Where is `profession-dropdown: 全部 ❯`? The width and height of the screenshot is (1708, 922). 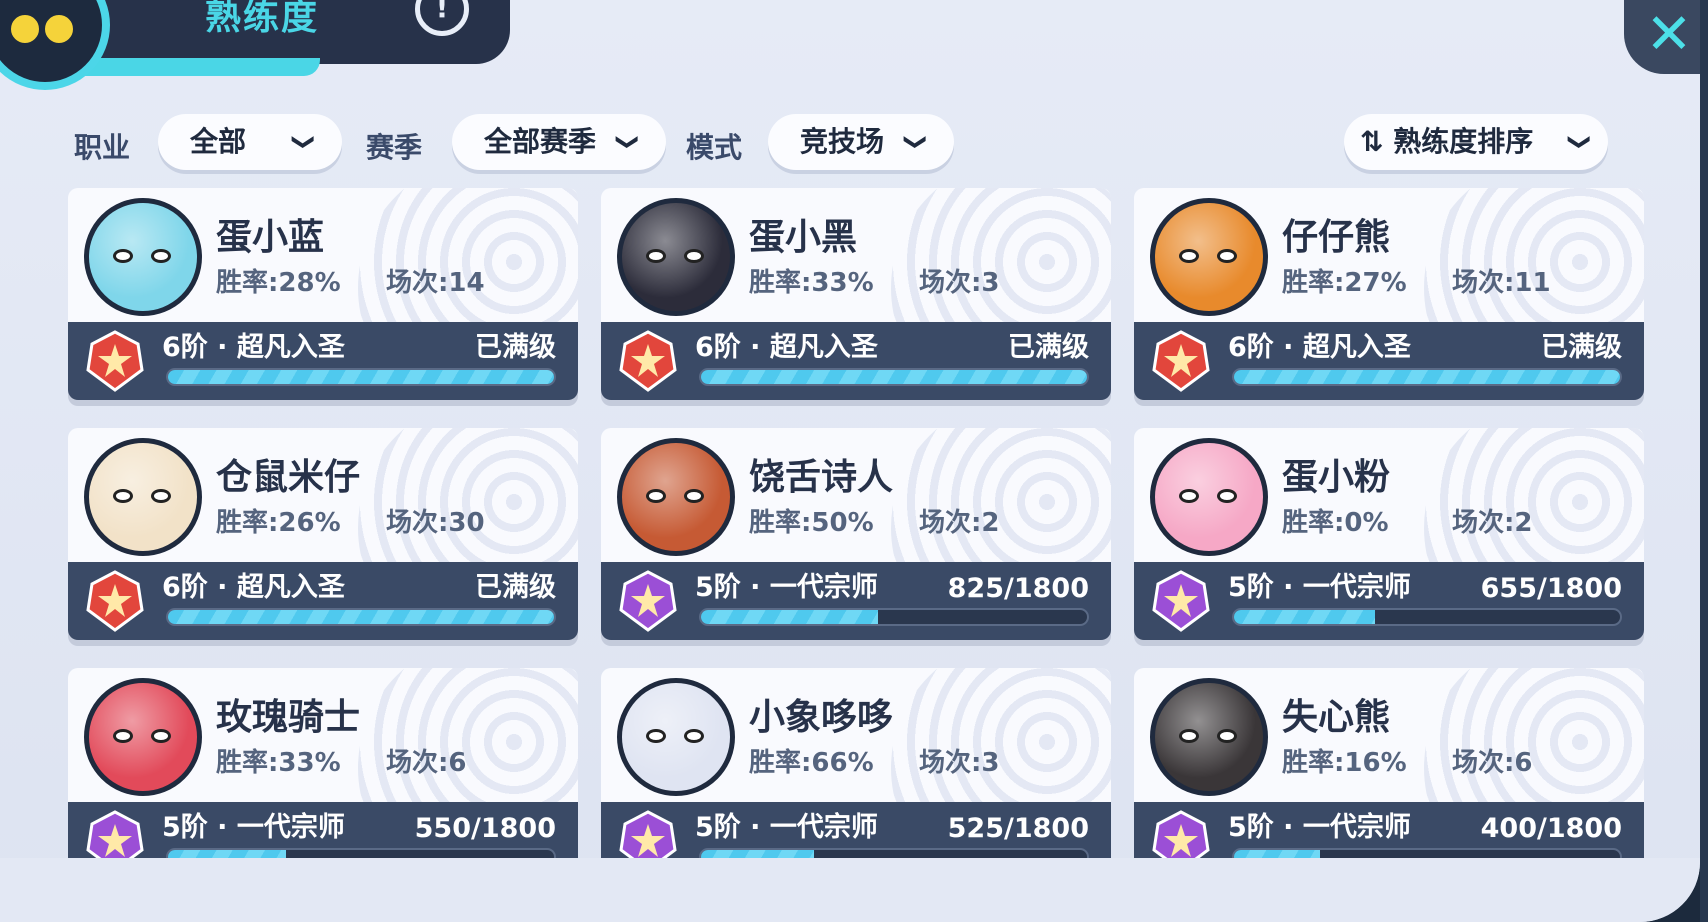 profession-dropdown: 全部 ❯ is located at coordinates (250, 142).